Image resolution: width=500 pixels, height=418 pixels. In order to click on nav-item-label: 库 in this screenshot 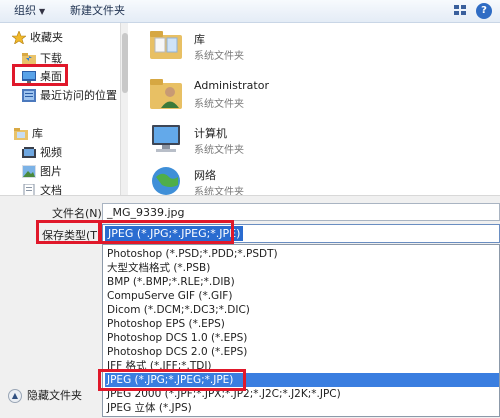, I will do `click(37, 133)`.